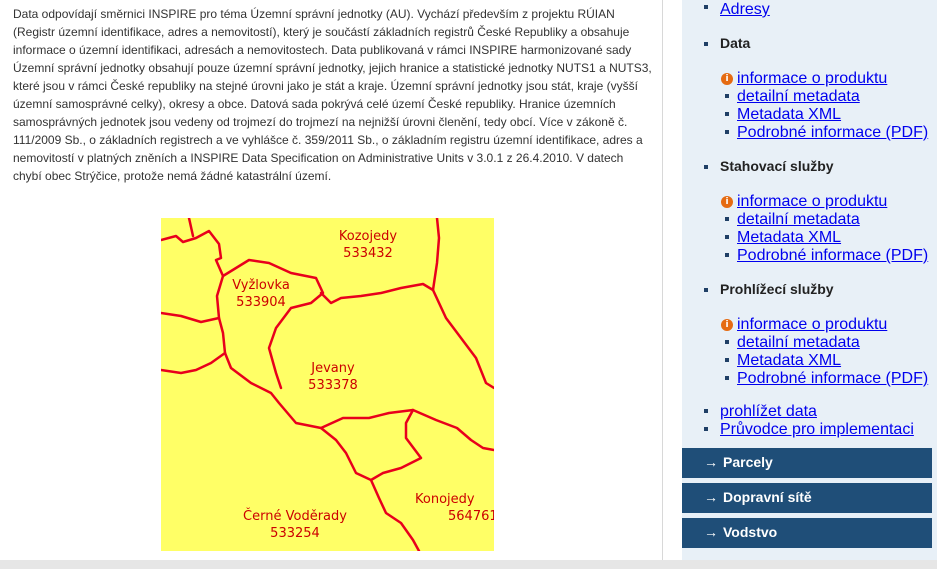 The image size is (937, 569). I want to click on map-label-vyzlovka-name: Vyžlovka, so click(261, 285).